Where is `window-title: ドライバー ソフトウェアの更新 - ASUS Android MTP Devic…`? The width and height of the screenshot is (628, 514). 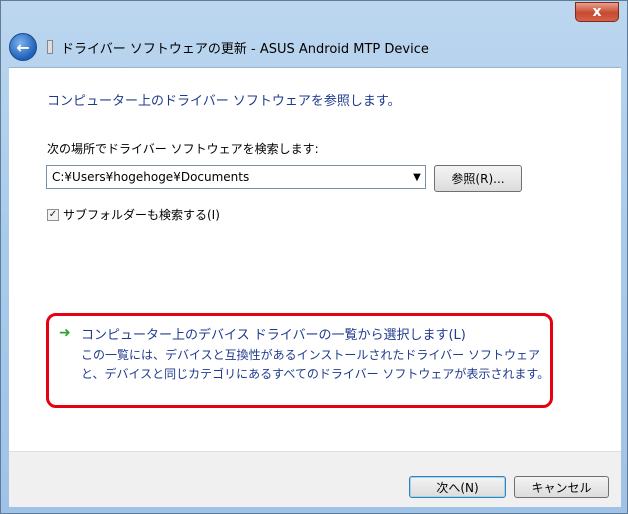
window-title: ドライバー ソフトウェアの更新 - ASUS Android MTP Devic… is located at coordinates (245, 49).